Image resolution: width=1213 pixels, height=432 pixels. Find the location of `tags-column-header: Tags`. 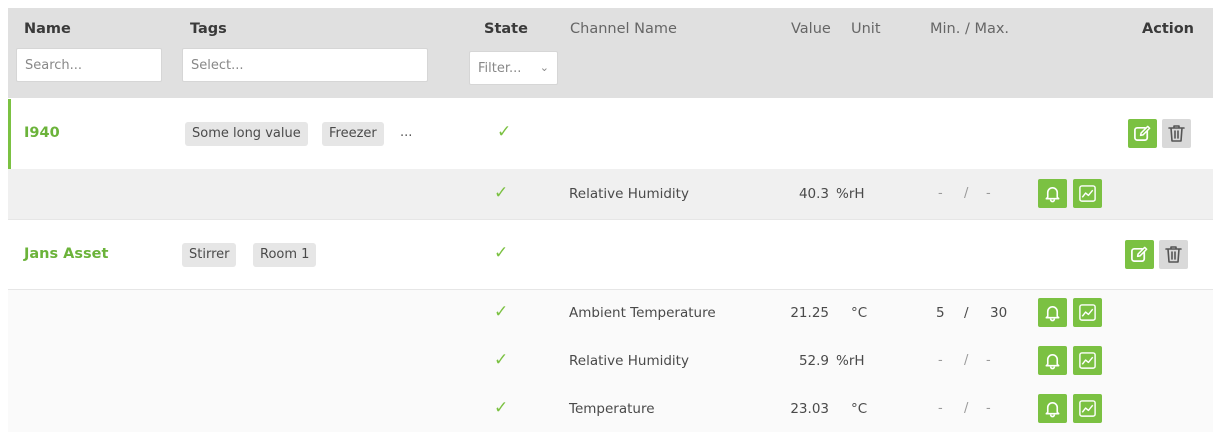

tags-column-header: Tags is located at coordinates (208, 29).